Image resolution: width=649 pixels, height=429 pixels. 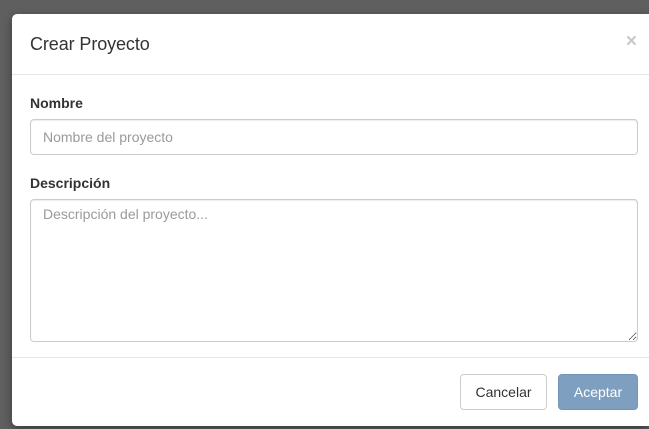 I want to click on project-name-input, so click(x=334, y=137).